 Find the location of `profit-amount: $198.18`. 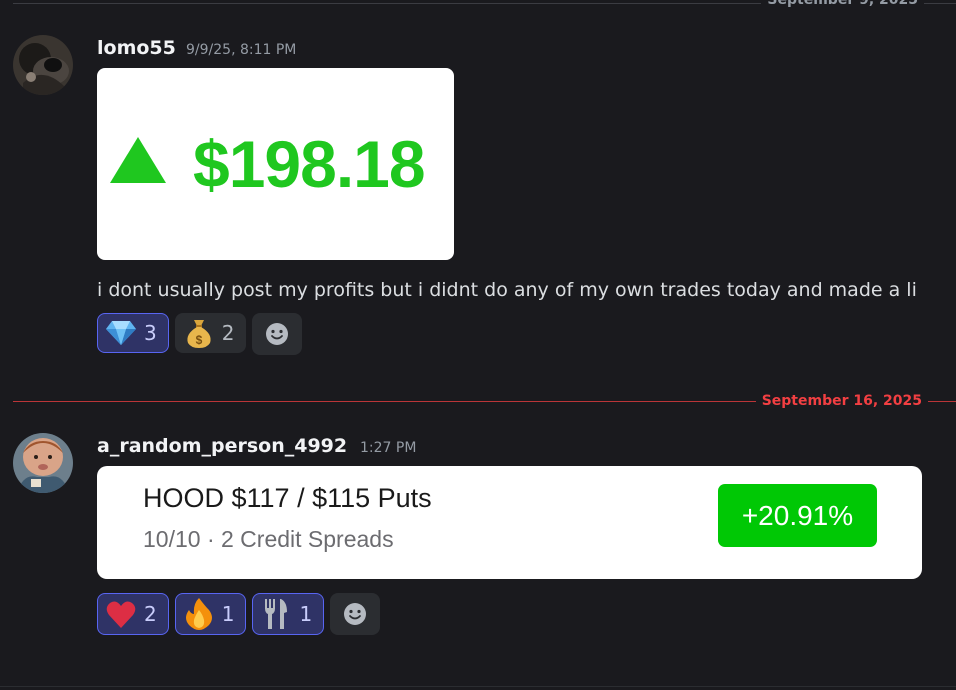

profit-amount: $198.18 is located at coordinates (309, 164).